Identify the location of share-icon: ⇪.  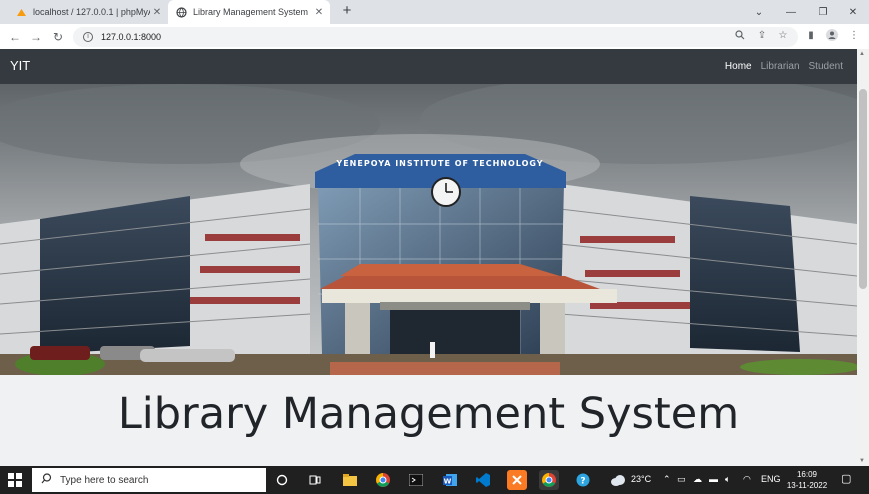
(762, 35).